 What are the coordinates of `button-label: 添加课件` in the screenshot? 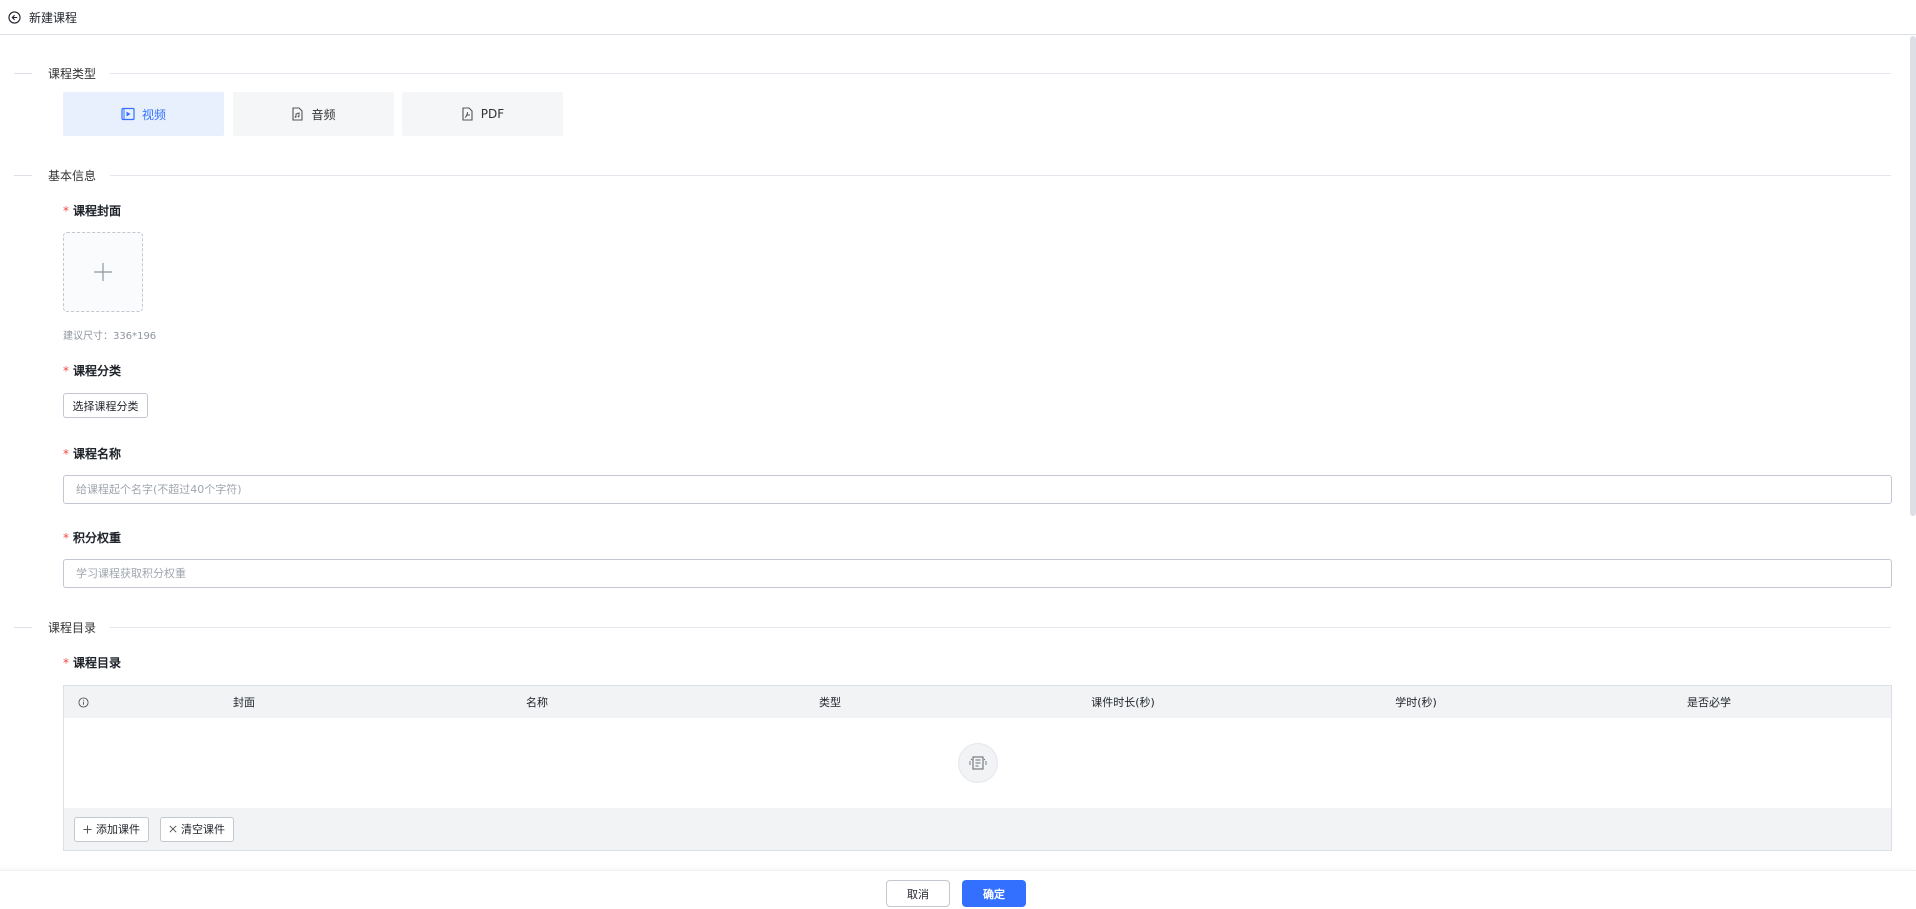 It's located at (118, 829).